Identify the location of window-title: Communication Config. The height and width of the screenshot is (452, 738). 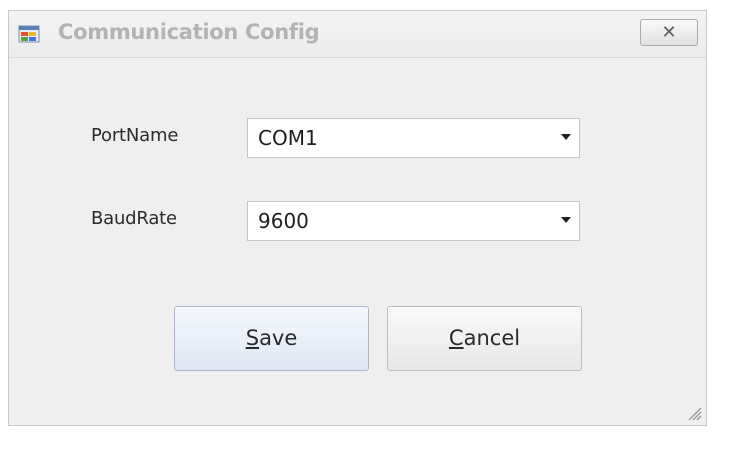
(189, 32).